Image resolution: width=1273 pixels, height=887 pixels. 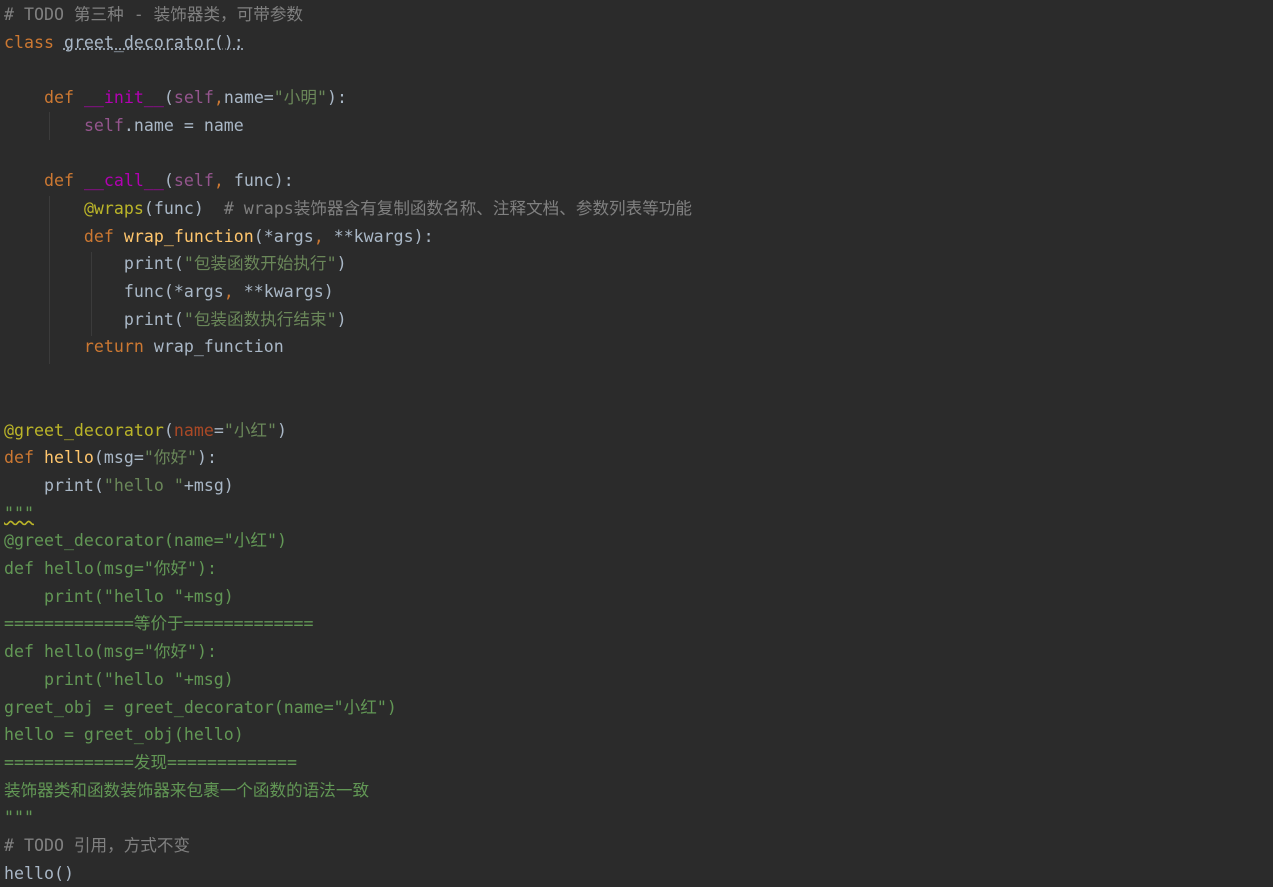 What do you see at coordinates (183, 208) in the screenshot?
I see `code-token: (func)` at bounding box center [183, 208].